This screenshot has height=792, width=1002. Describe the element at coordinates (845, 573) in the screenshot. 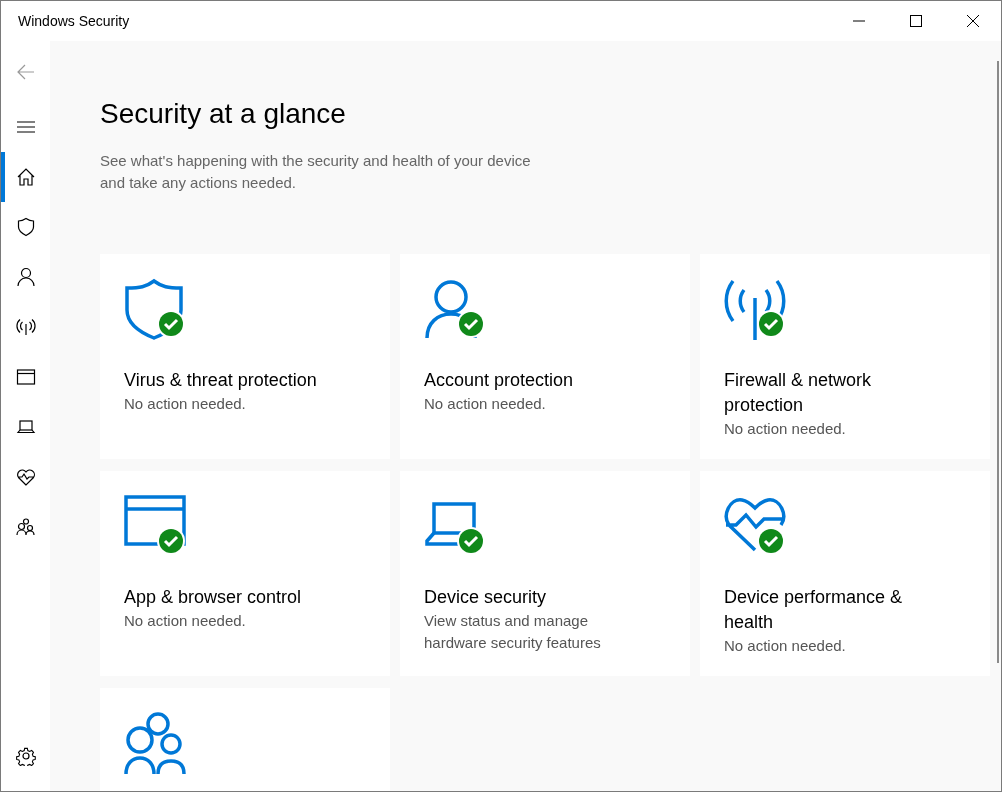

I see `status-card: Device performance & health No action needed.` at that location.